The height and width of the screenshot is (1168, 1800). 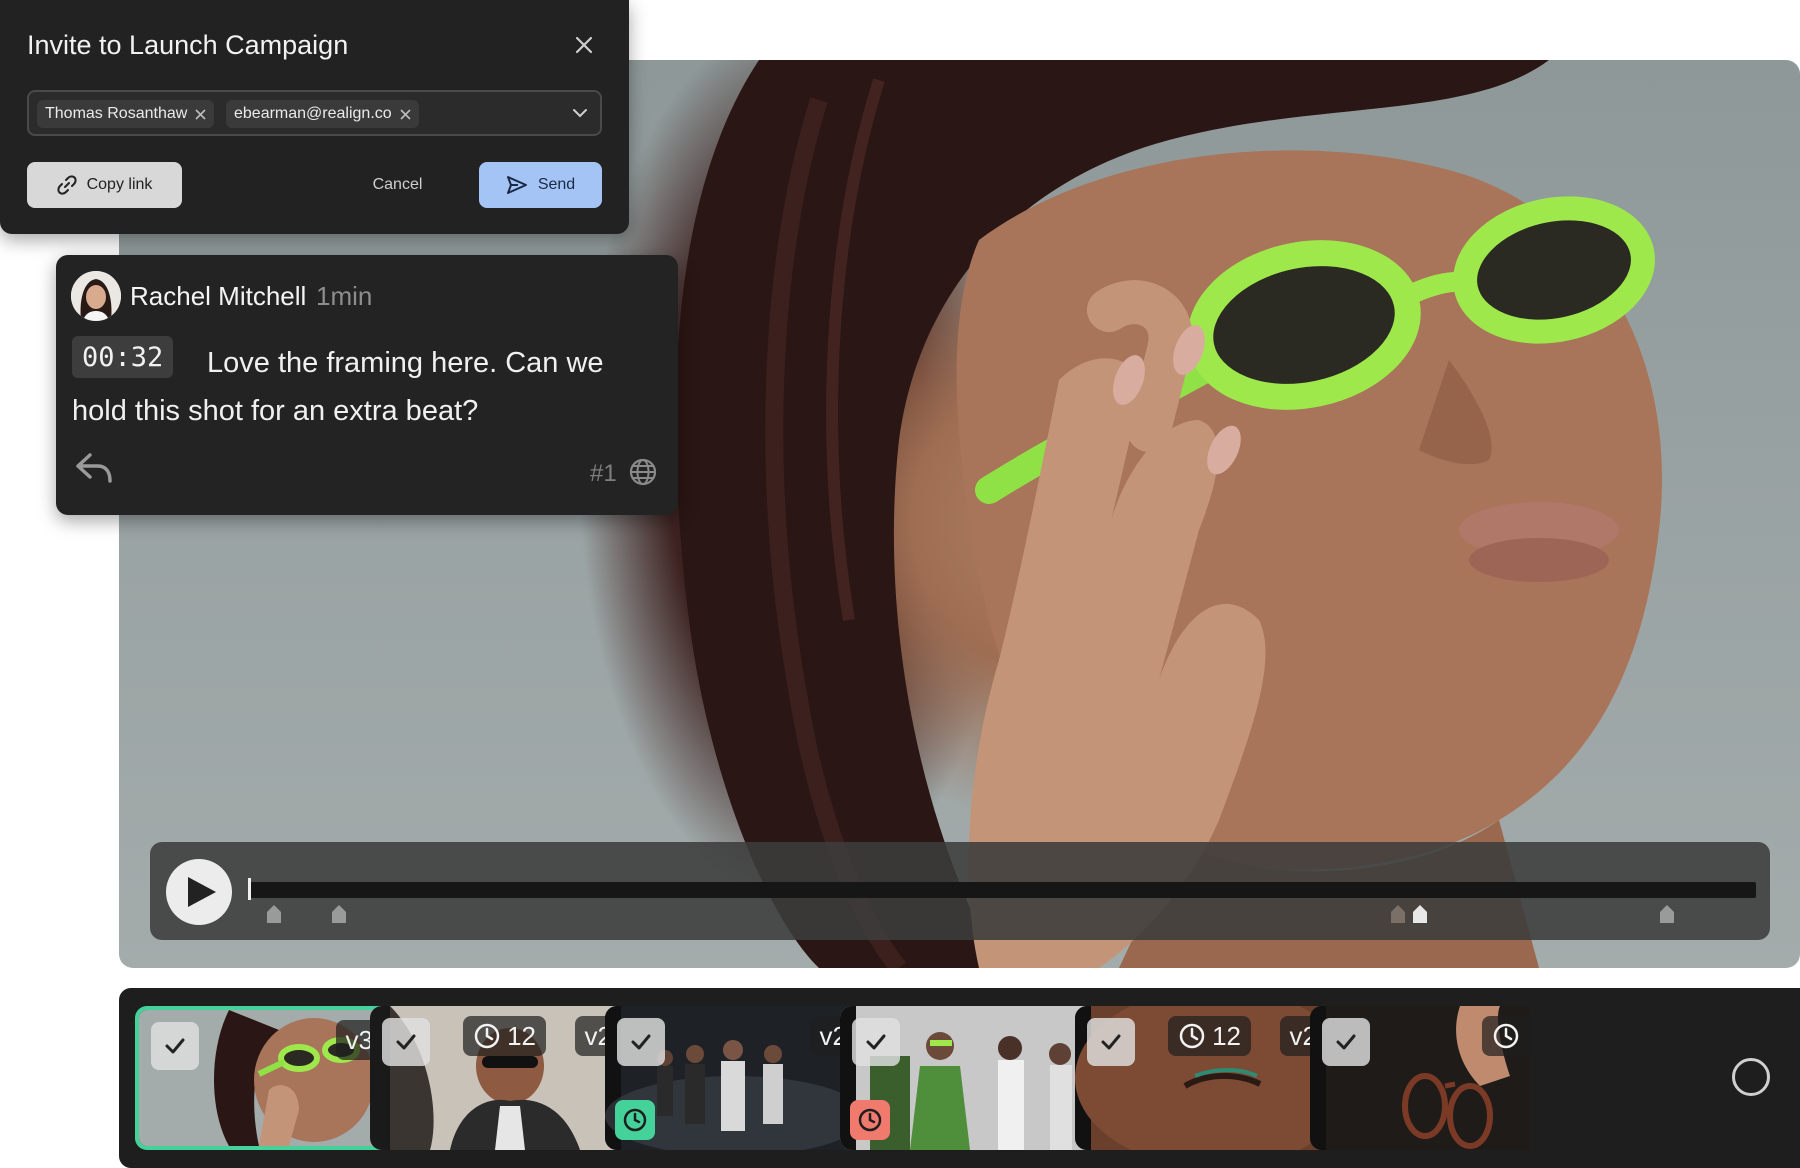 I want to click on send-label: Send, so click(x=556, y=184).